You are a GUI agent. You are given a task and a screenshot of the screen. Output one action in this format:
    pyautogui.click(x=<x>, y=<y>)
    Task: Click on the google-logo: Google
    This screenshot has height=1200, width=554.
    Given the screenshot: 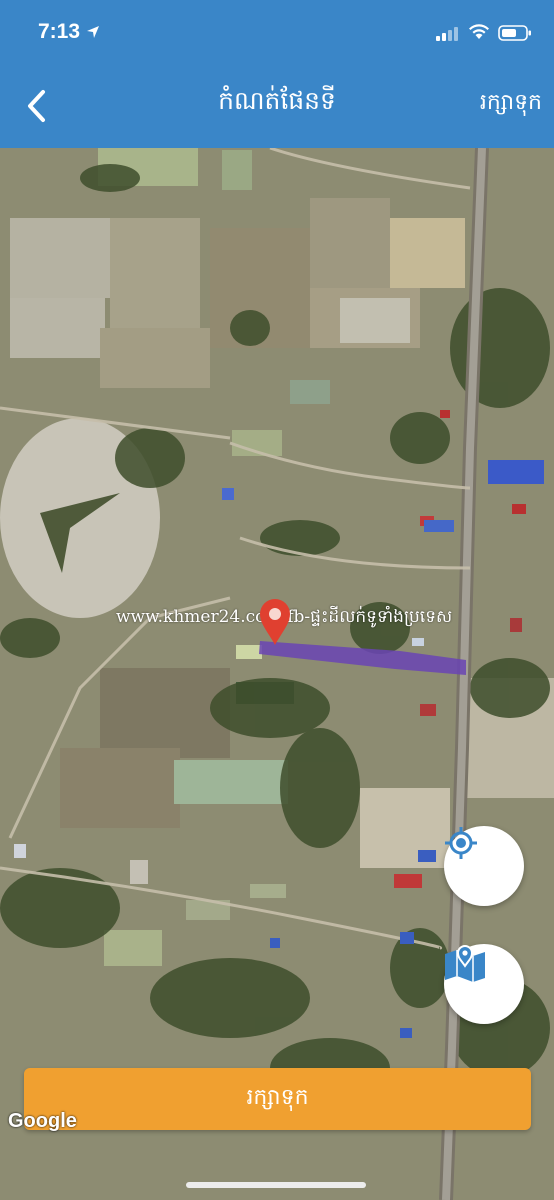 What is the action you would take?
    pyautogui.click(x=42, y=1121)
    